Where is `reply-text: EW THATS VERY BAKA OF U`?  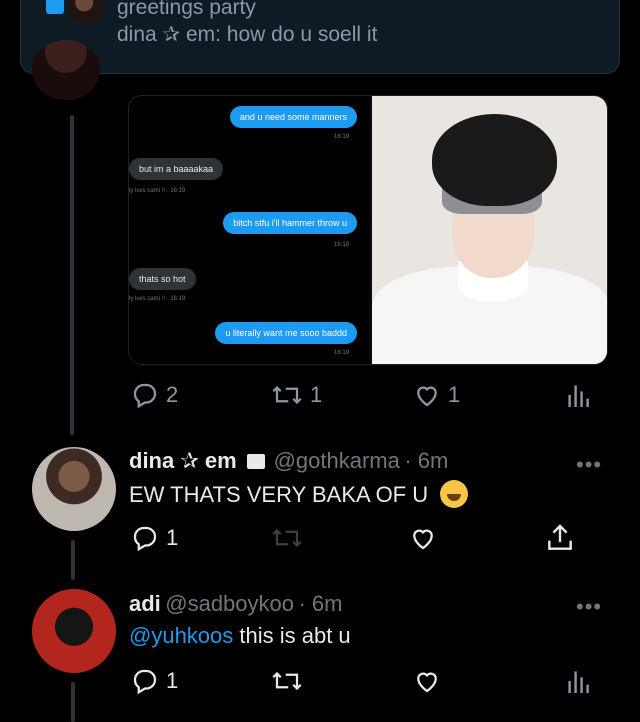
reply-text: EW THATS VERY BAKA OF U is located at coordinates (299, 494).